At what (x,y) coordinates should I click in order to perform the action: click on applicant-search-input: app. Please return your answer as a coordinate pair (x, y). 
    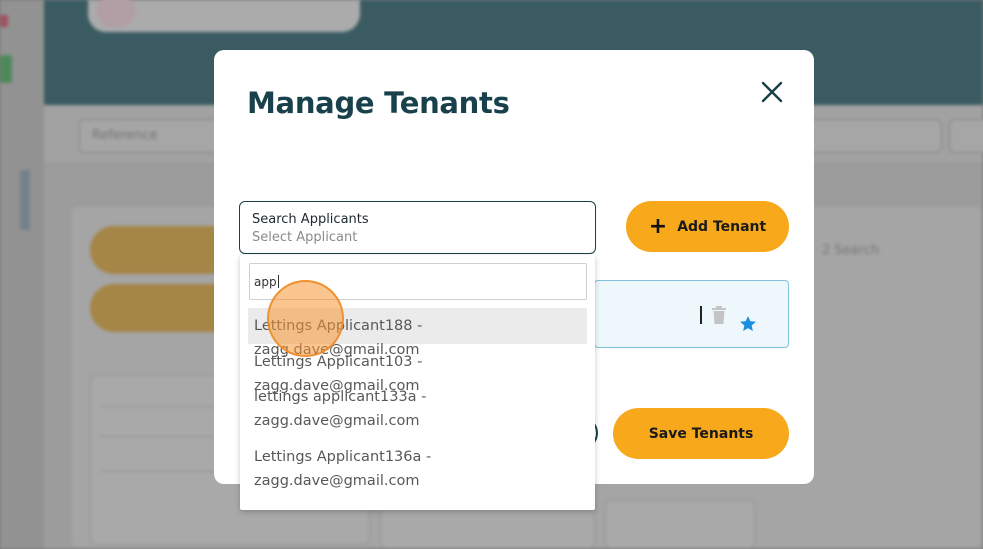
    Looking at the image, I should click on (418, 281).